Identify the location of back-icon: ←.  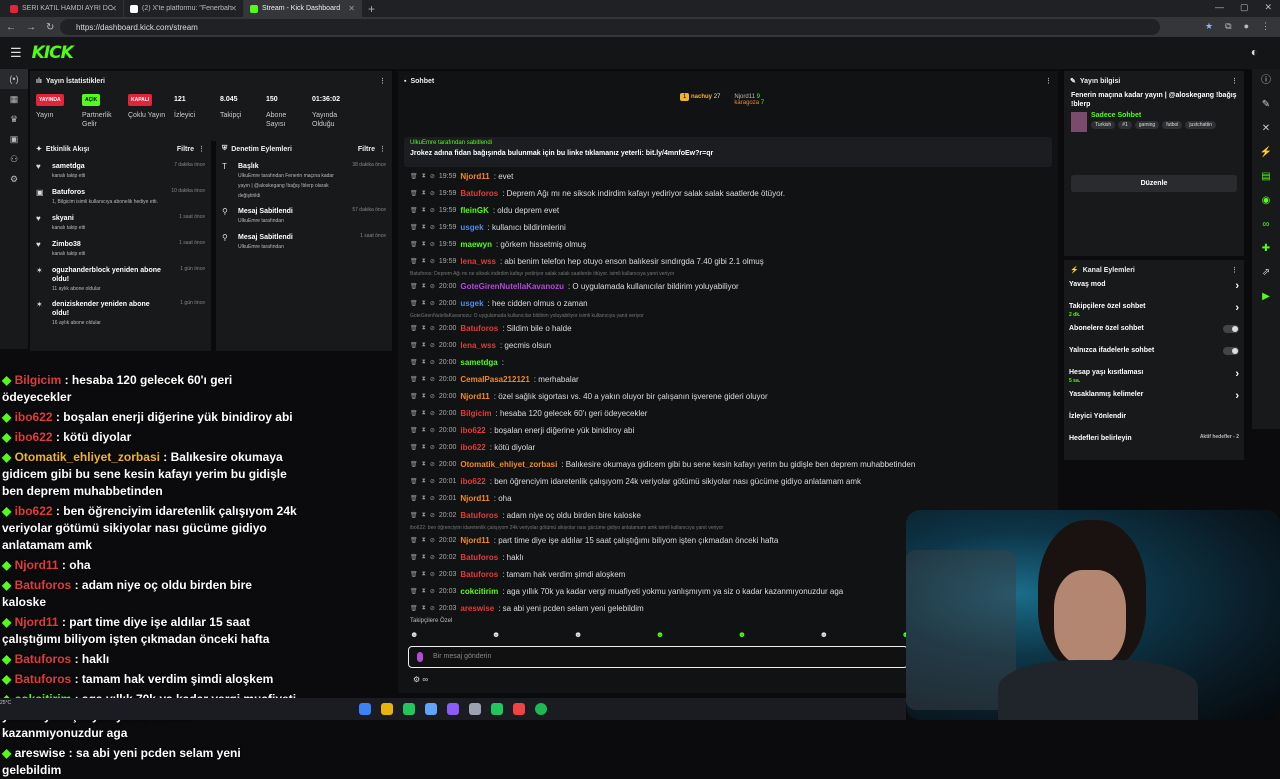
(11, 27).